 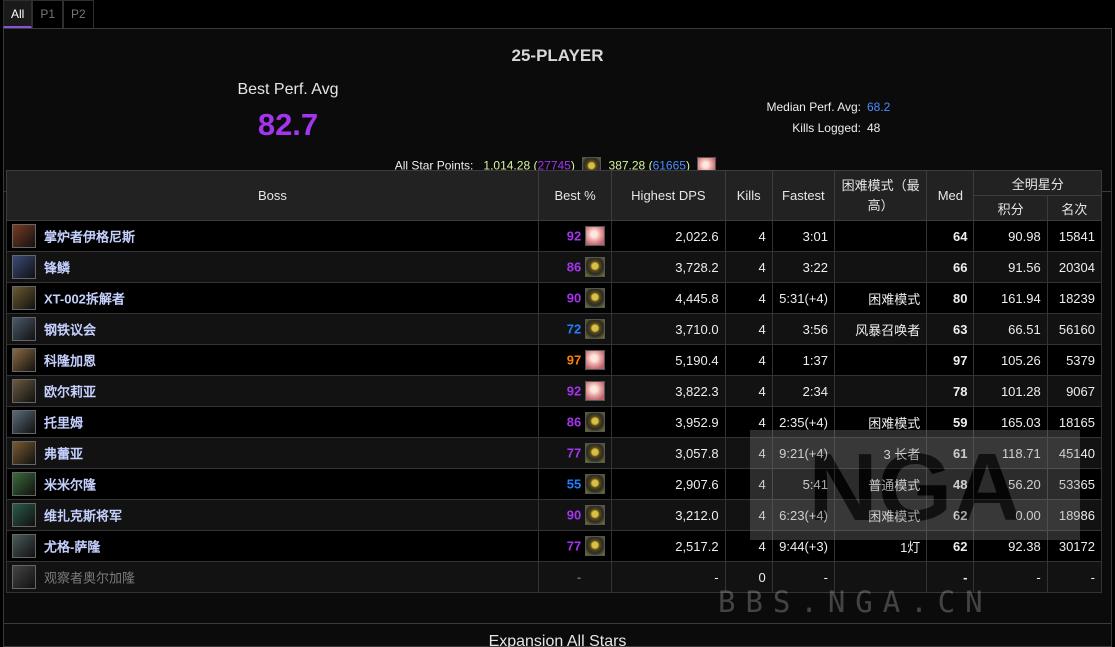 I want to click on boss-row: 科隆加恩 97 5,190.4 4 1:37 97 105.26 5379, so click(x=554, y=360).